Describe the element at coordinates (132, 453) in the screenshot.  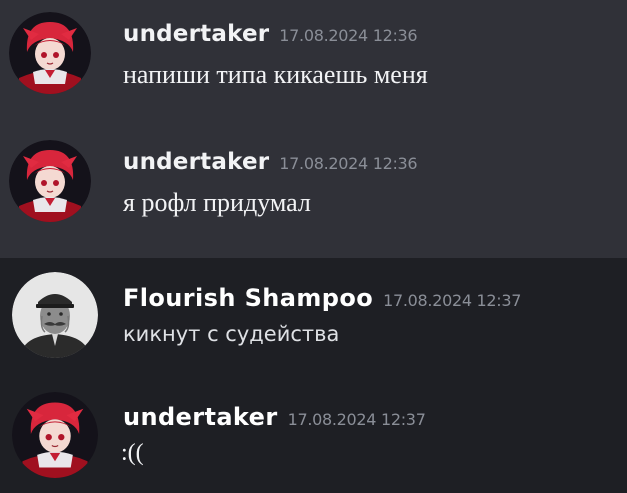
I see `message-text: :((` at that location.